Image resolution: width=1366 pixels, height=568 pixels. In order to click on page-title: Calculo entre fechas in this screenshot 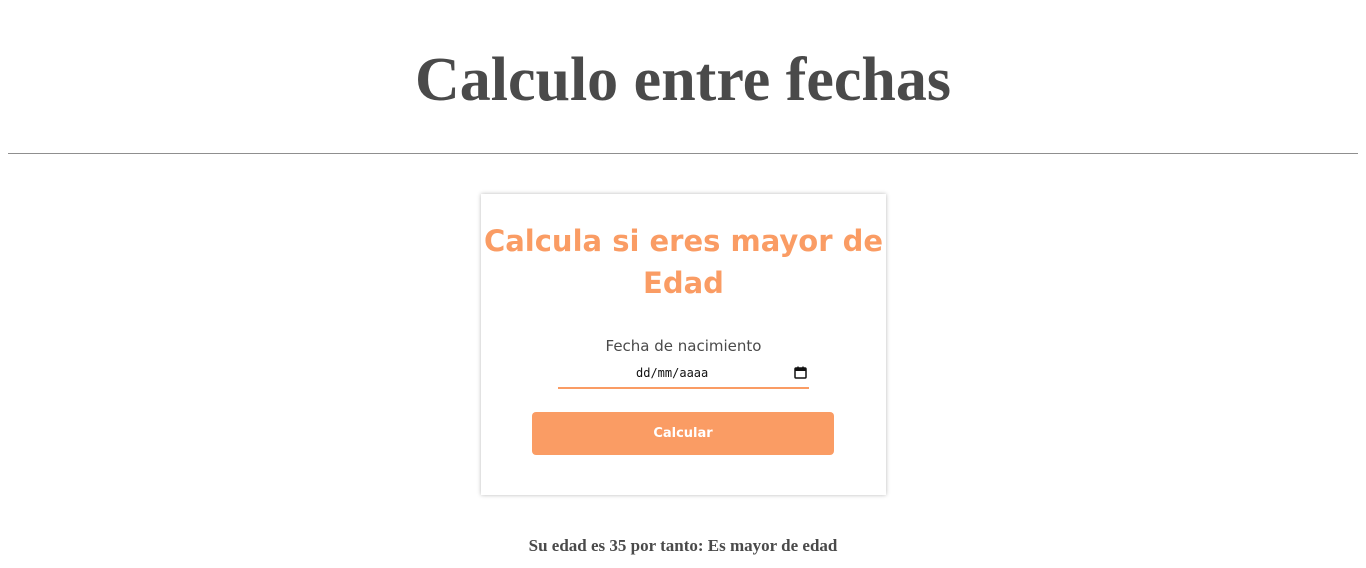, I will do `click(683, 80)`.